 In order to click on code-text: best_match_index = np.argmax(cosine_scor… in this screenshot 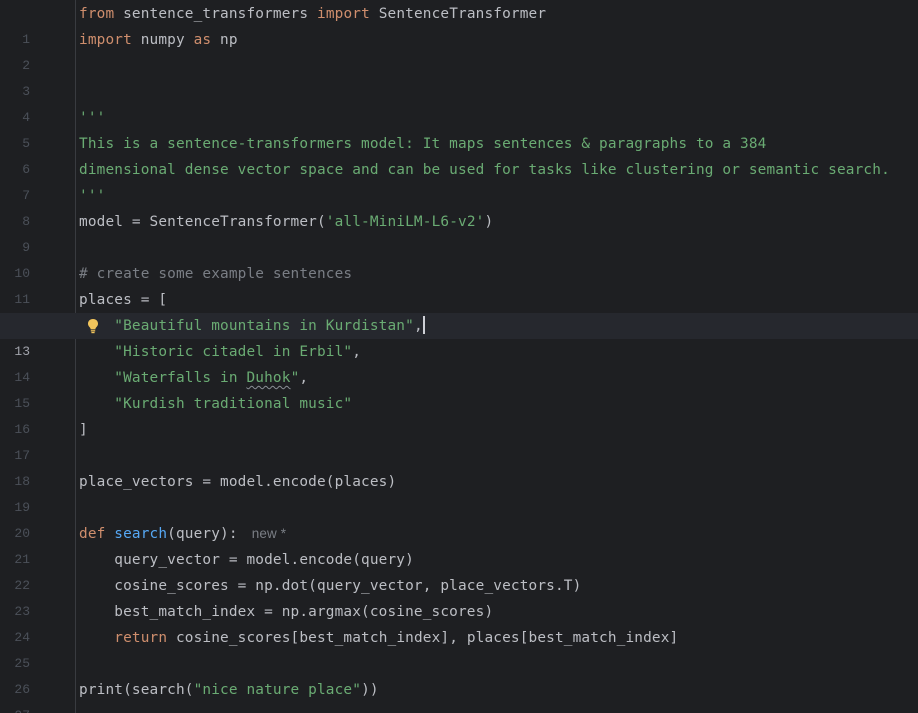, I will do `click(286, 612)`.